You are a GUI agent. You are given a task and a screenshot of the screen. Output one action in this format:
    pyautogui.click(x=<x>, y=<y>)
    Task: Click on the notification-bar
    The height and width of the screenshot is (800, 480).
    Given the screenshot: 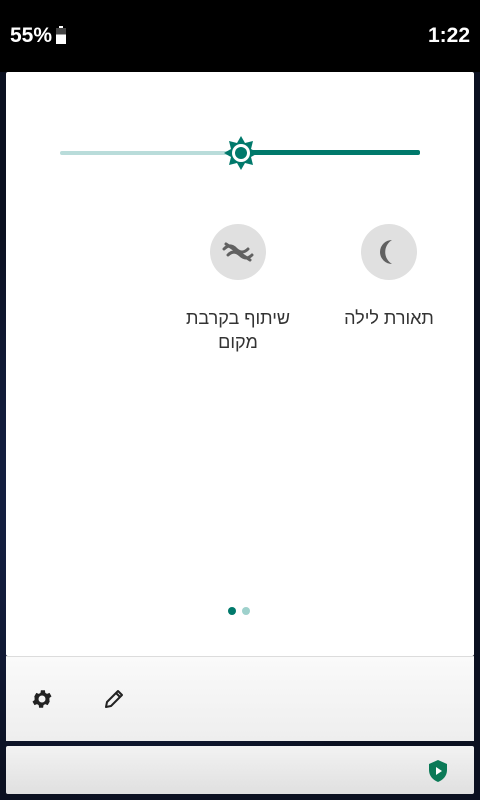 What is the action you would take?
    pyautogui.click(x=240, y=770)
    